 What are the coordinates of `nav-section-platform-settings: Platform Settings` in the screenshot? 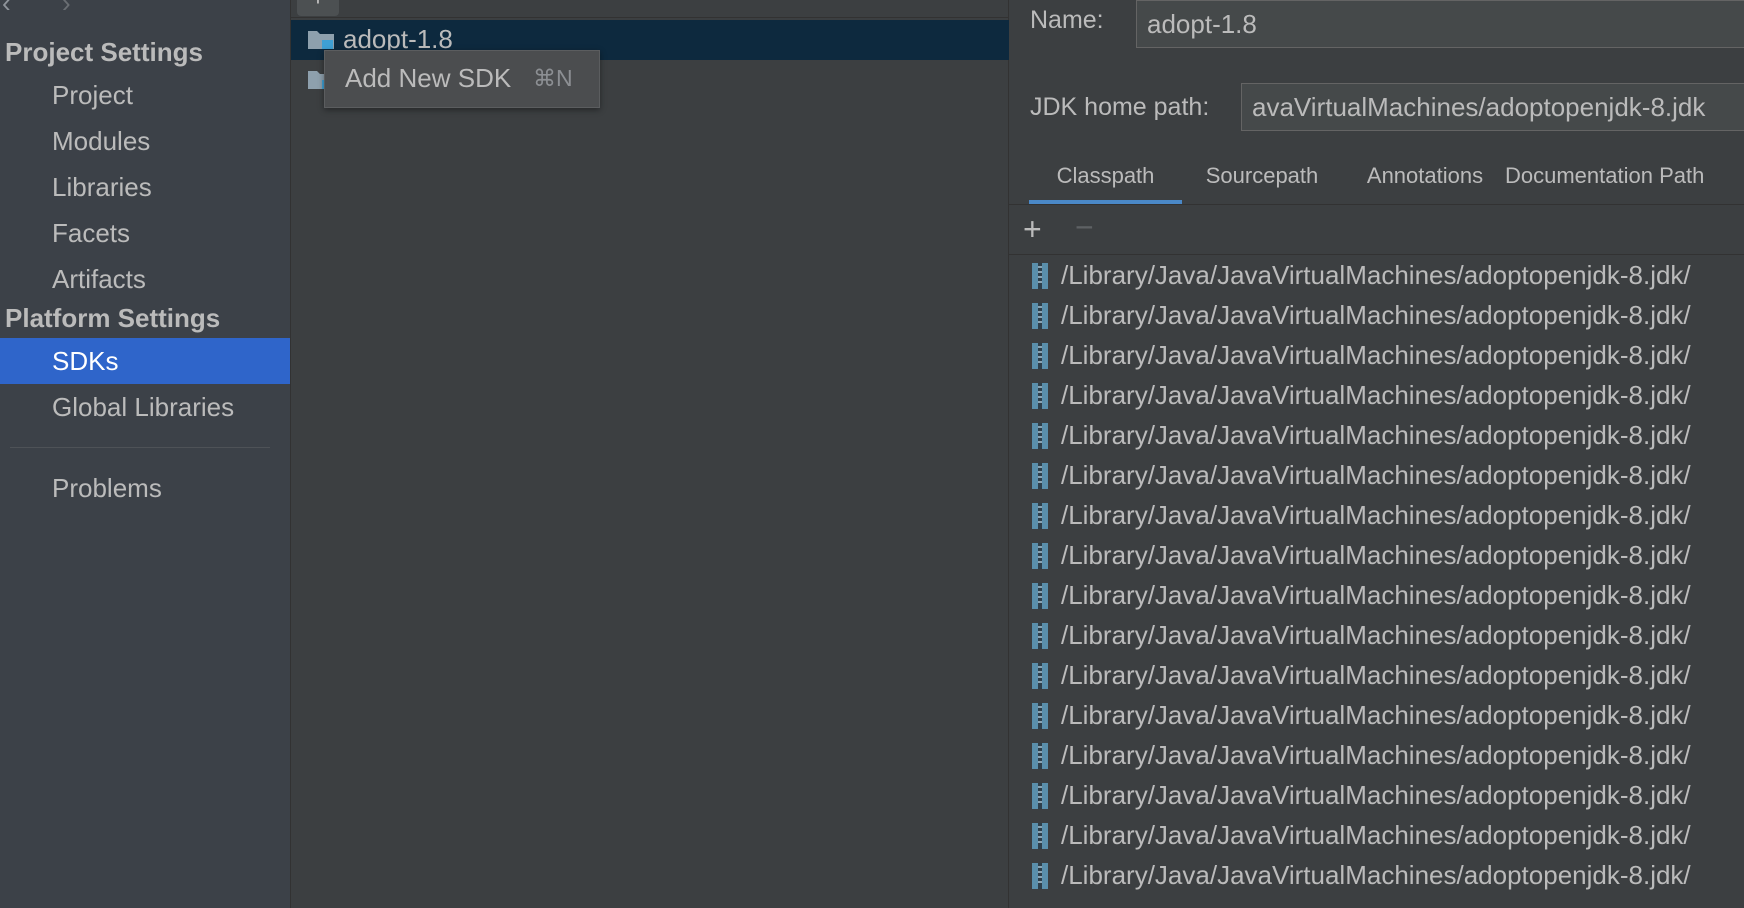 It's located at (113, 318).